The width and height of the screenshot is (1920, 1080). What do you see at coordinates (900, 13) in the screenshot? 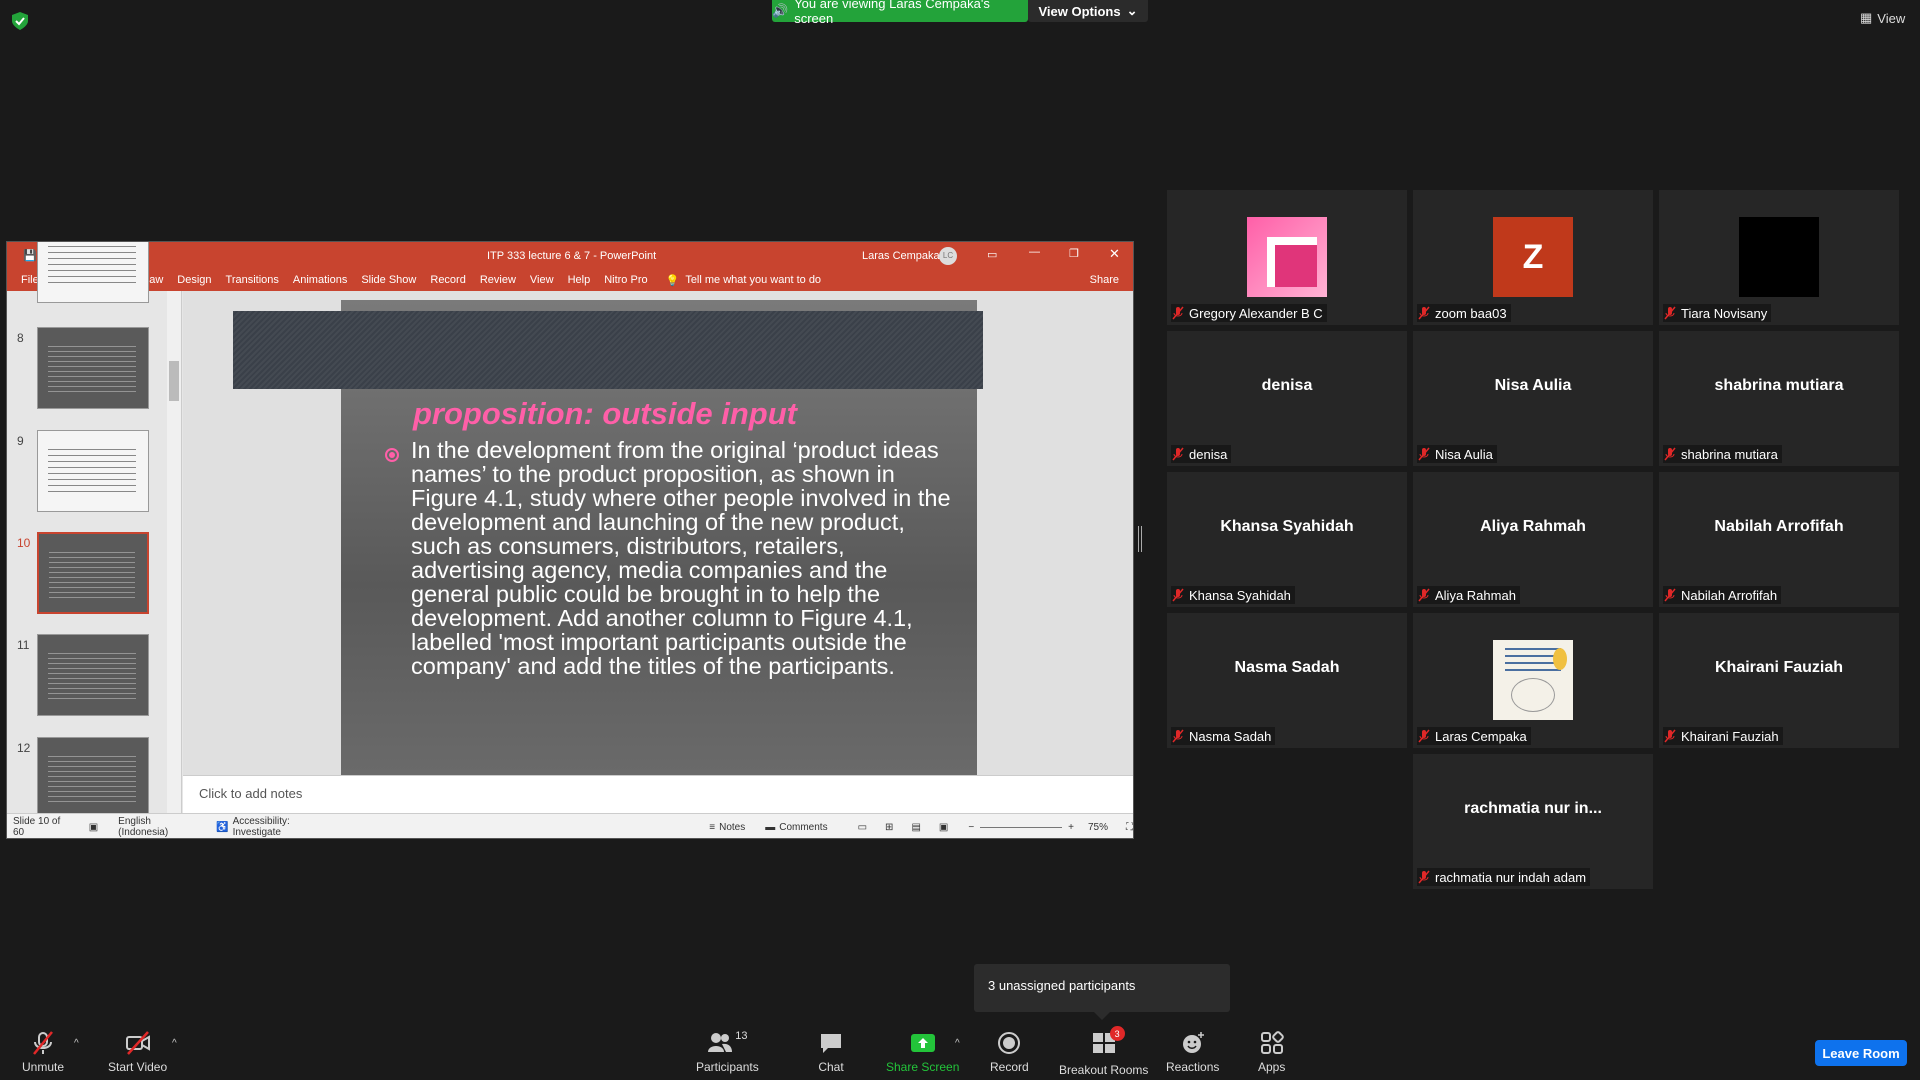
I see `screen-share-banner: 🔊 You are viewing Laras Cempaka's screen` at bounding box center [900, 13].